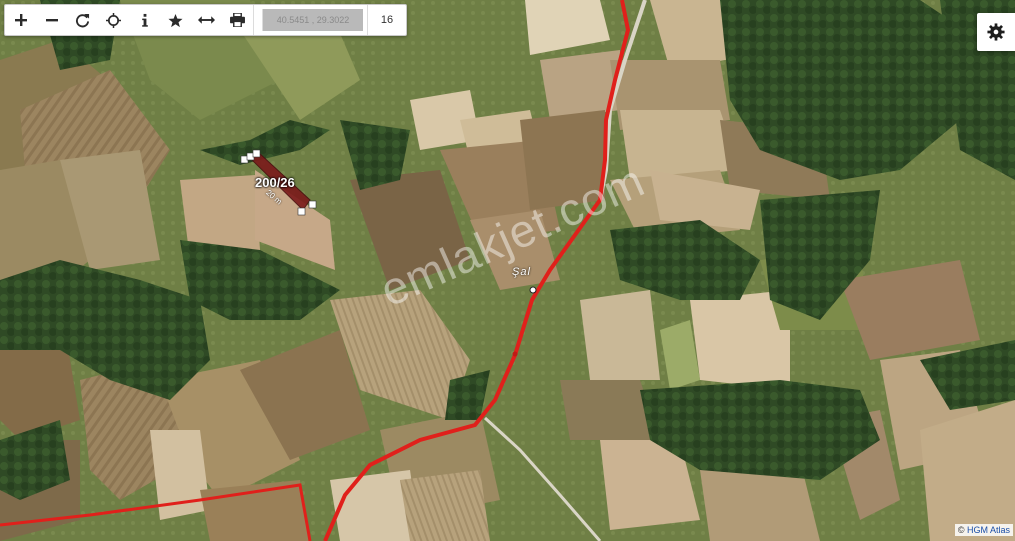 This screenshot has height=541, width=1015. What do you see at coordinates (253, 20) in the screenshot?
I see `toolbar-separator` at bounding box center [253, 20].